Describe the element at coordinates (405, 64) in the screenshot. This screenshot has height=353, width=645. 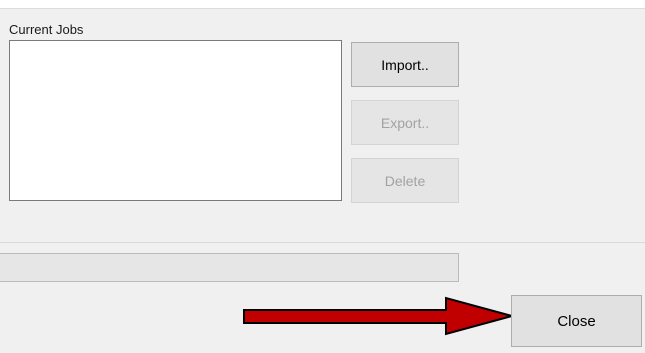
I see `import-button: Import..` at that location.